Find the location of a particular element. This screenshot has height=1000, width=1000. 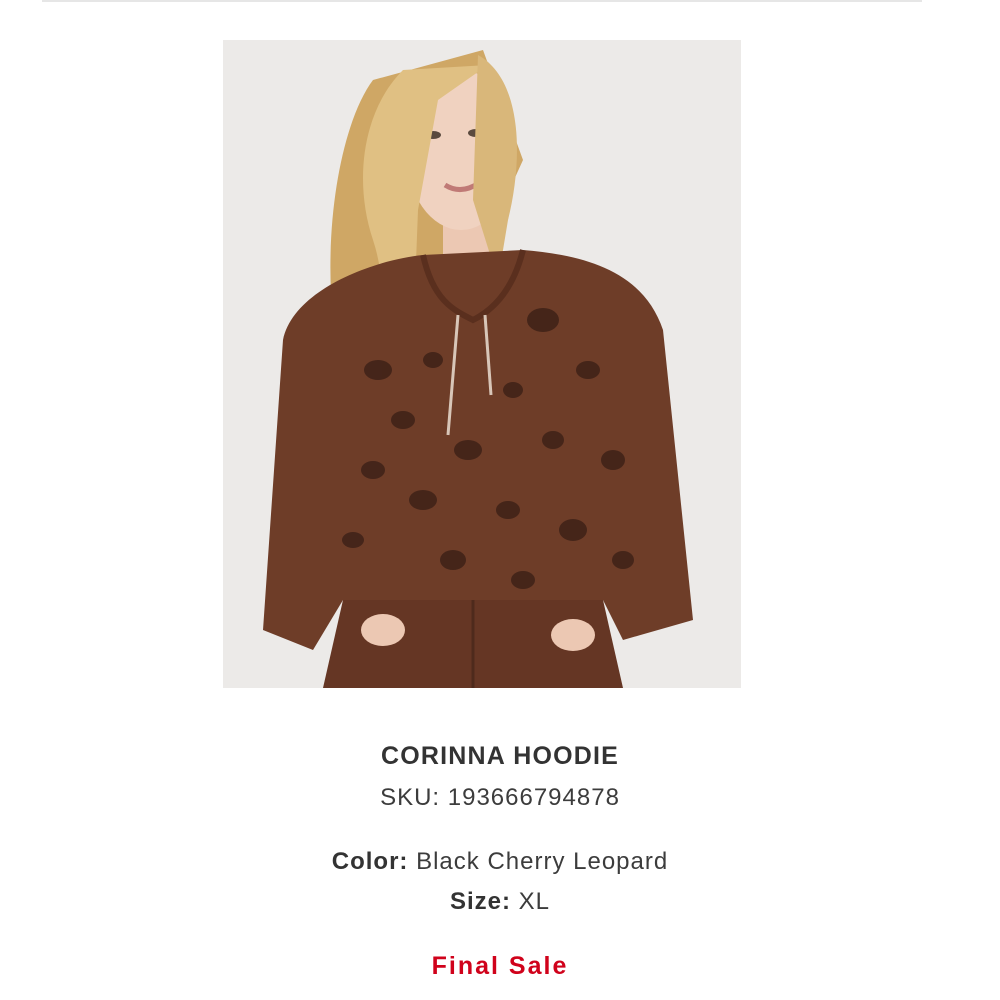

sku-line: SKU: 193666794878 is located at coordinates (500, 798).